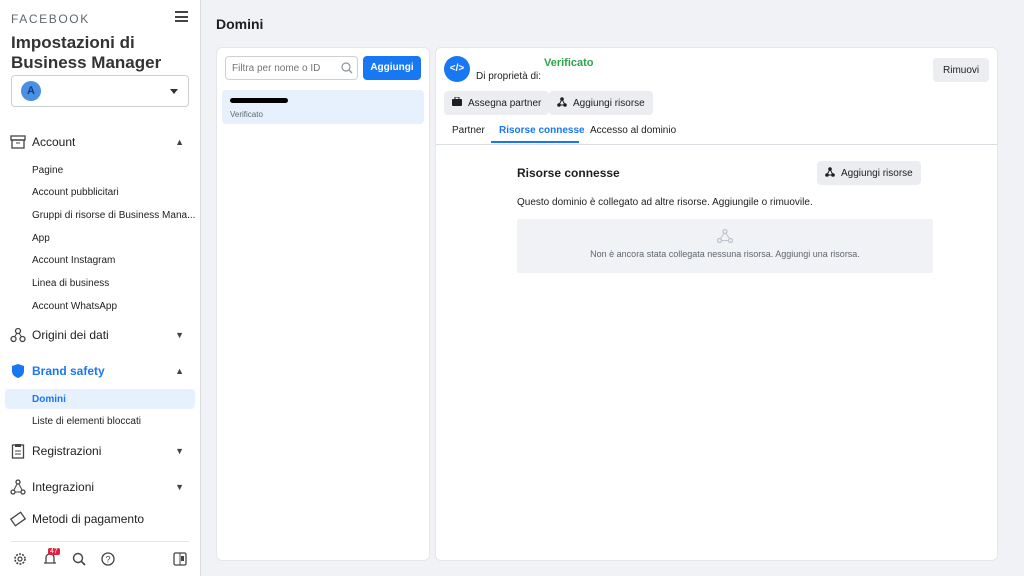 This screenshot has height=576, width=1024. I want to click on assign-partner-label: Assegna partner, so click(505, 103).